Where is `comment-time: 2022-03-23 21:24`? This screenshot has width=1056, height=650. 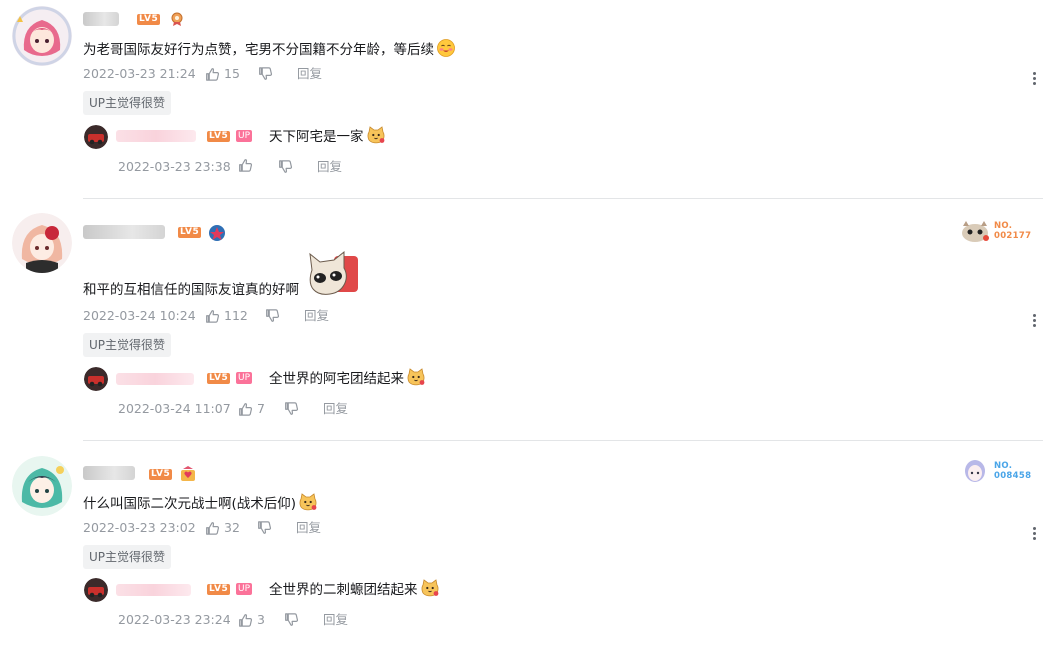 comment-time: 2022-03-23 21:24 is located at coordinates (139, 73).